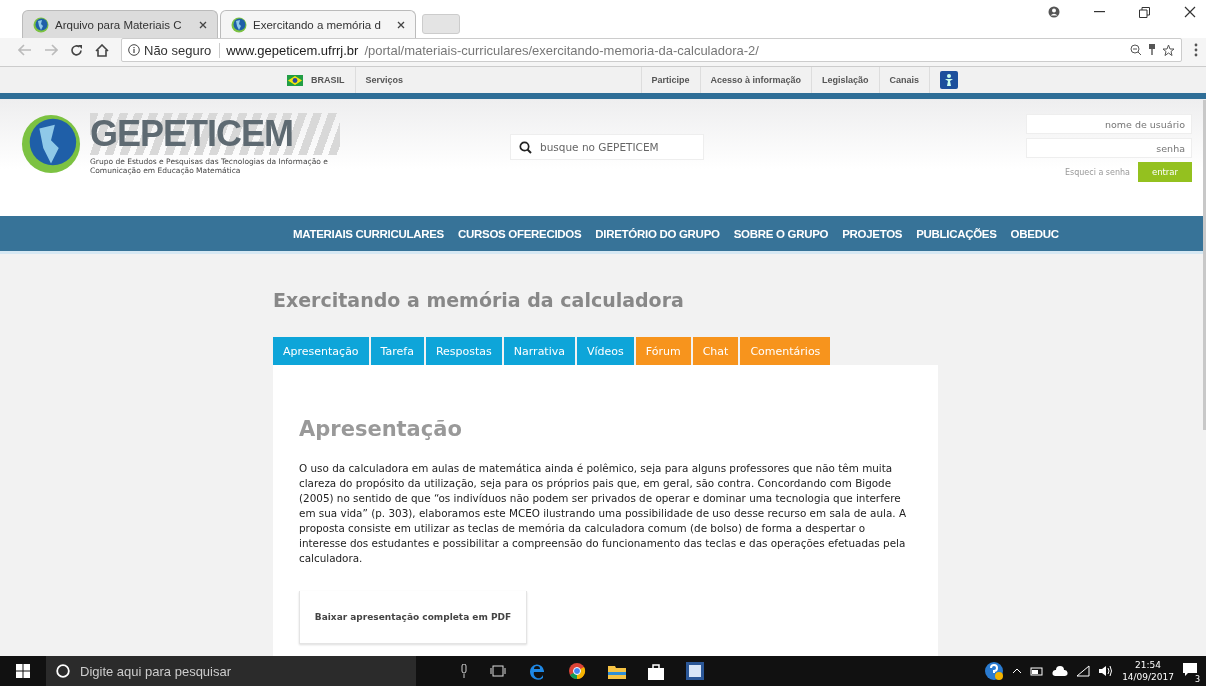 The height and width of the screenshot is (686, 1206). I want to click on document-icon, so click(695, 671).